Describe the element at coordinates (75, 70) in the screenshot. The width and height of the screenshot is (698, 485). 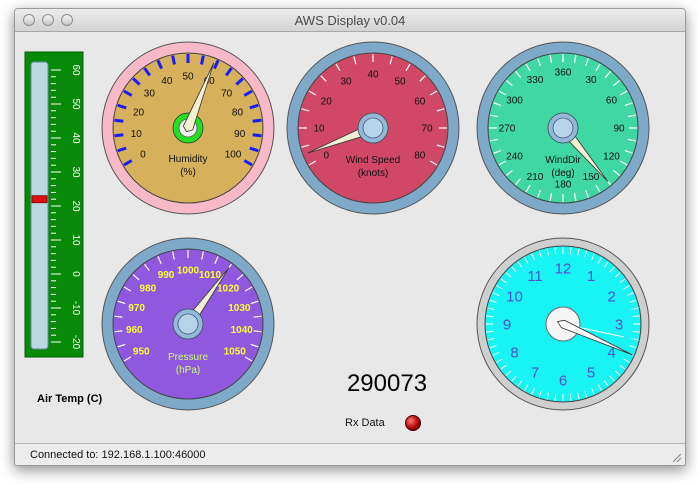
I see `thermometer-tick-label: 60` at that location.